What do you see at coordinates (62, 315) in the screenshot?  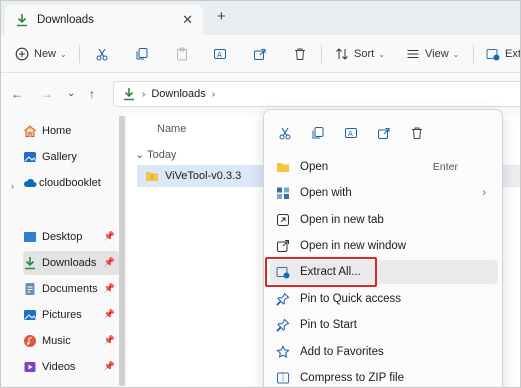 I see `sidebar-item-label: Pictures` at bounding box center [62, 315].